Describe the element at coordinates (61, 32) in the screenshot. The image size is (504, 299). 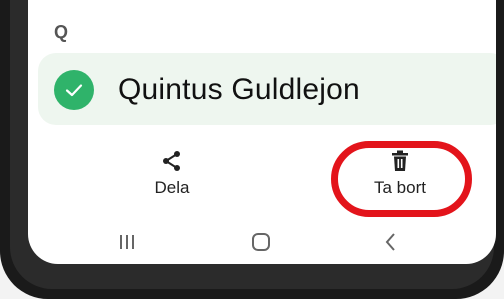
I see `section-header-letter: Q` at that location.